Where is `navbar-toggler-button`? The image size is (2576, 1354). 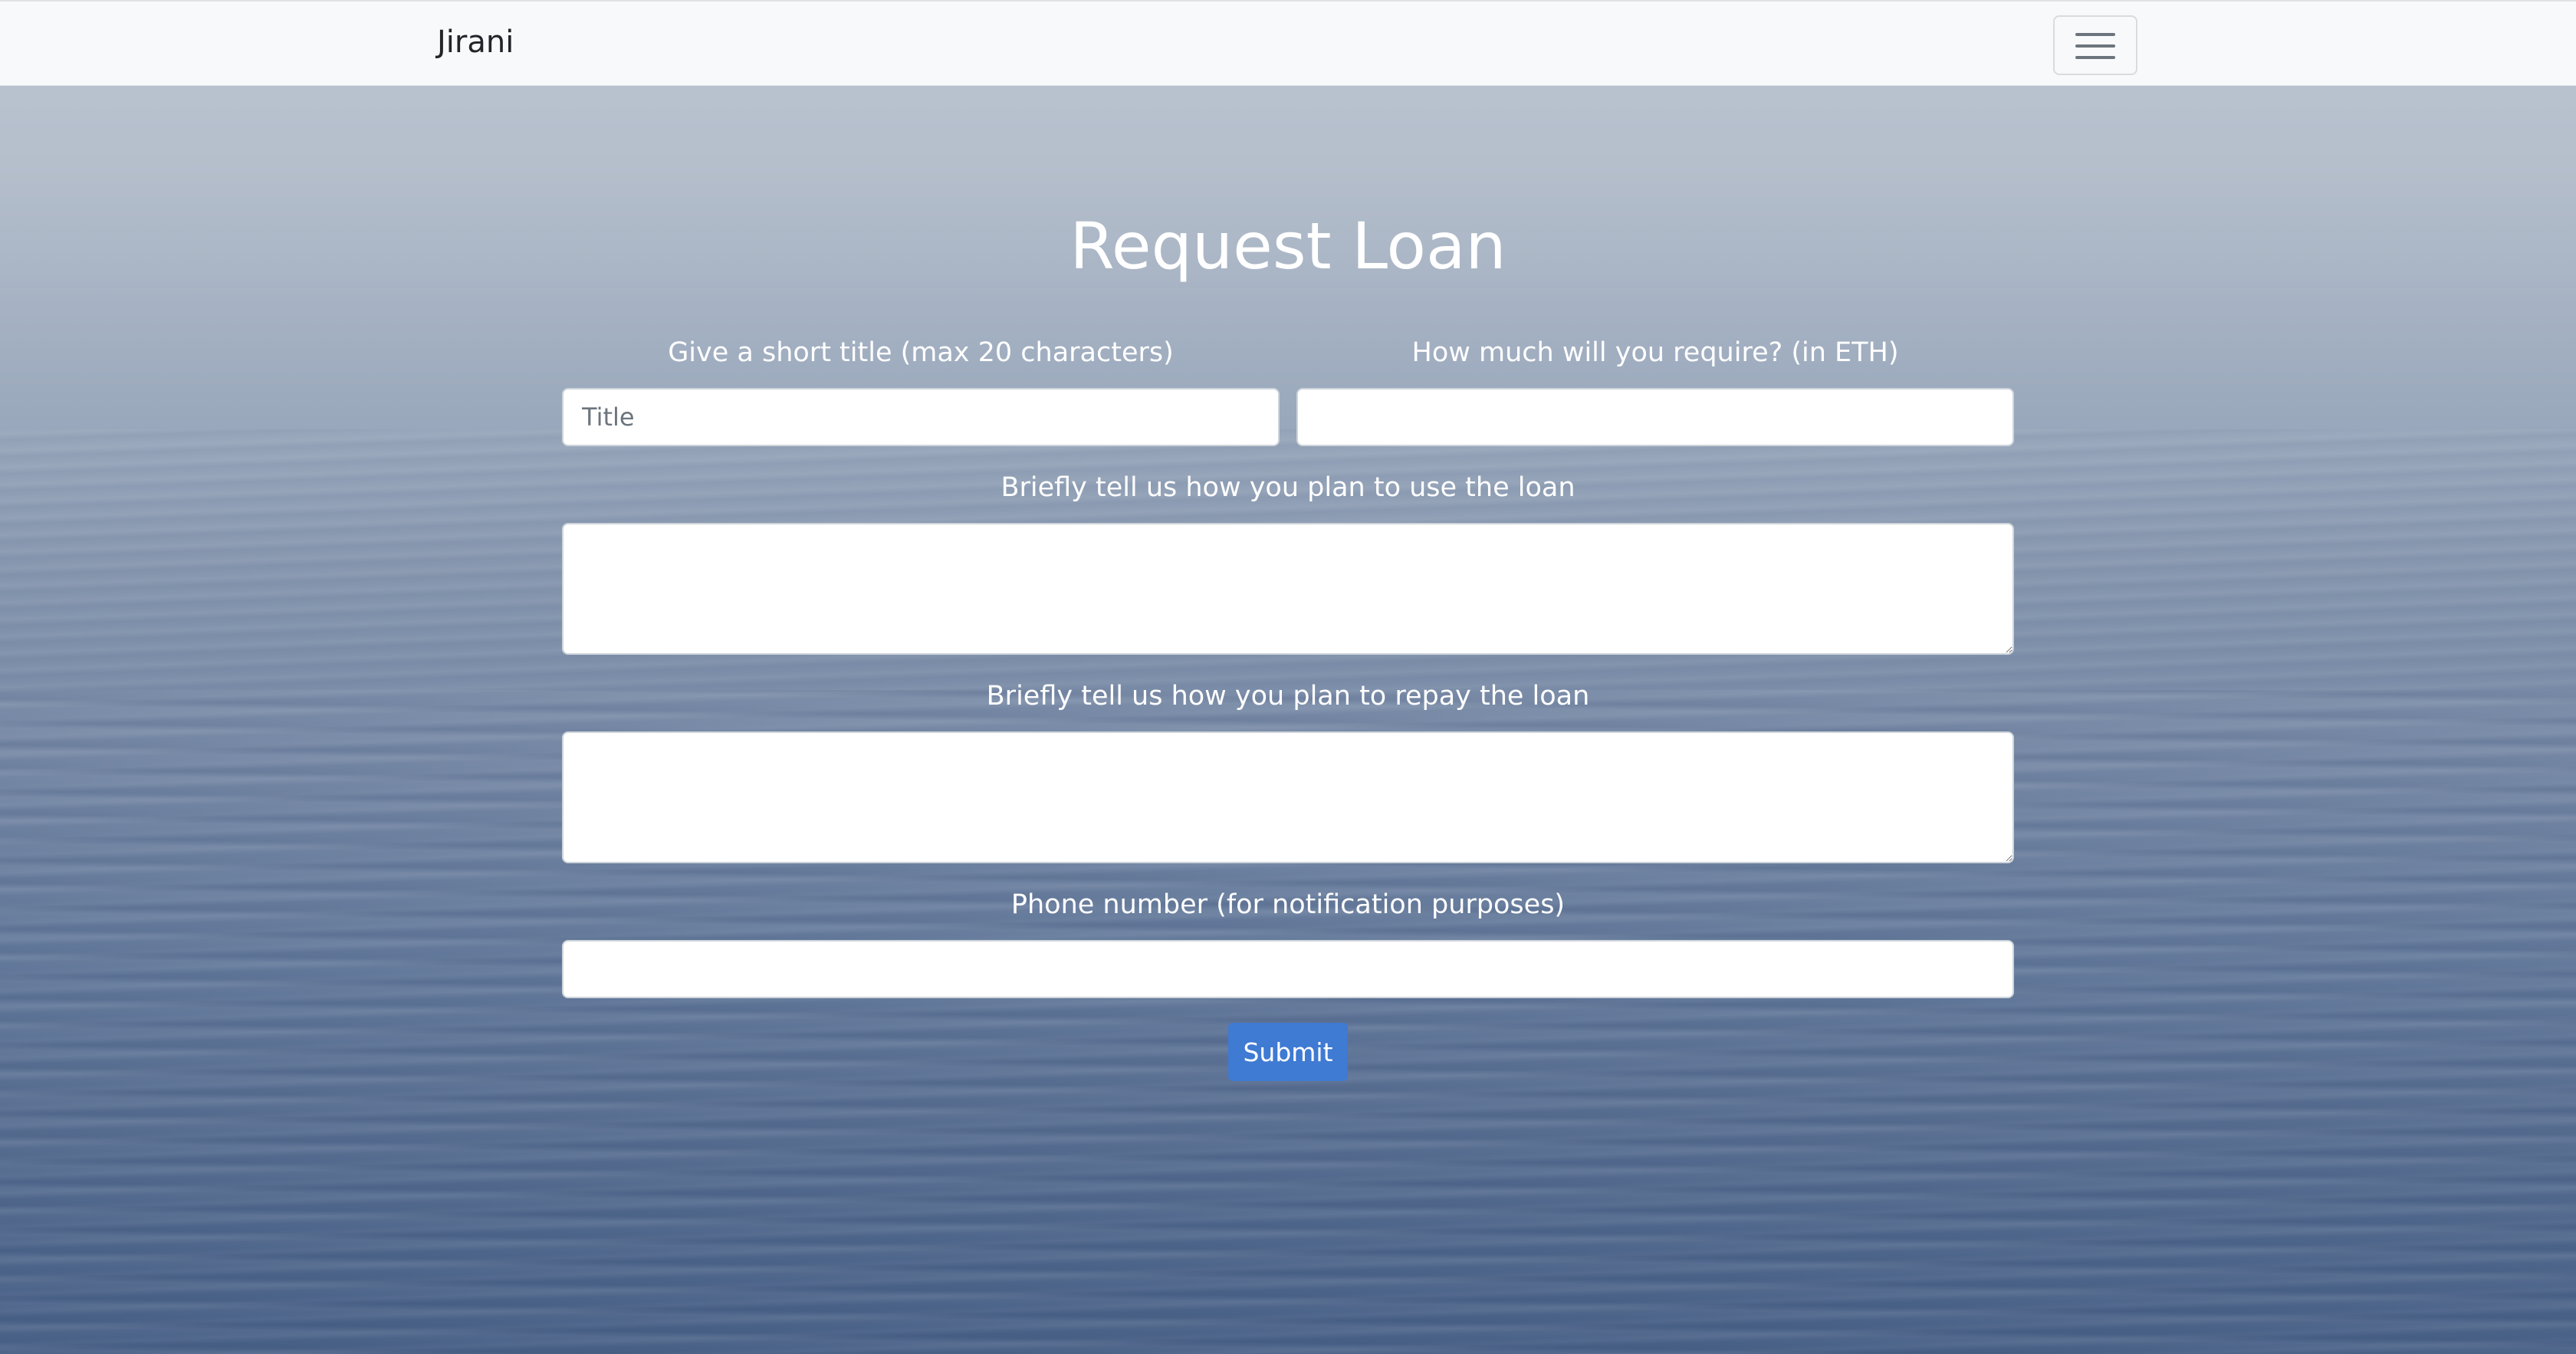 navbar-toggler-button is located at coordinates (2095, 45).